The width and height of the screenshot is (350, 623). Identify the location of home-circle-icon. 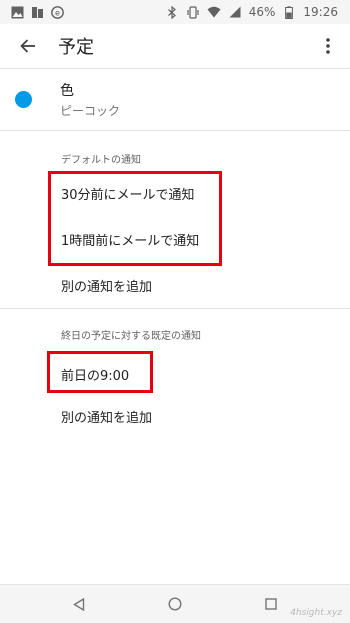
(175, 604).